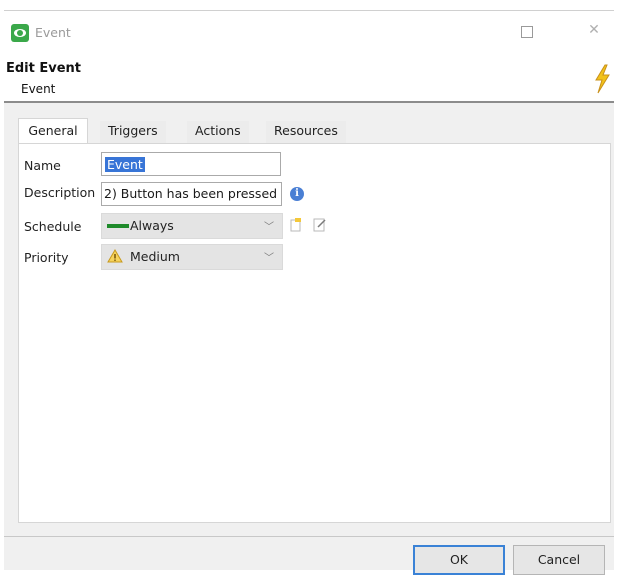  I want to click on tab-actions: Actions, so click(218, 132).